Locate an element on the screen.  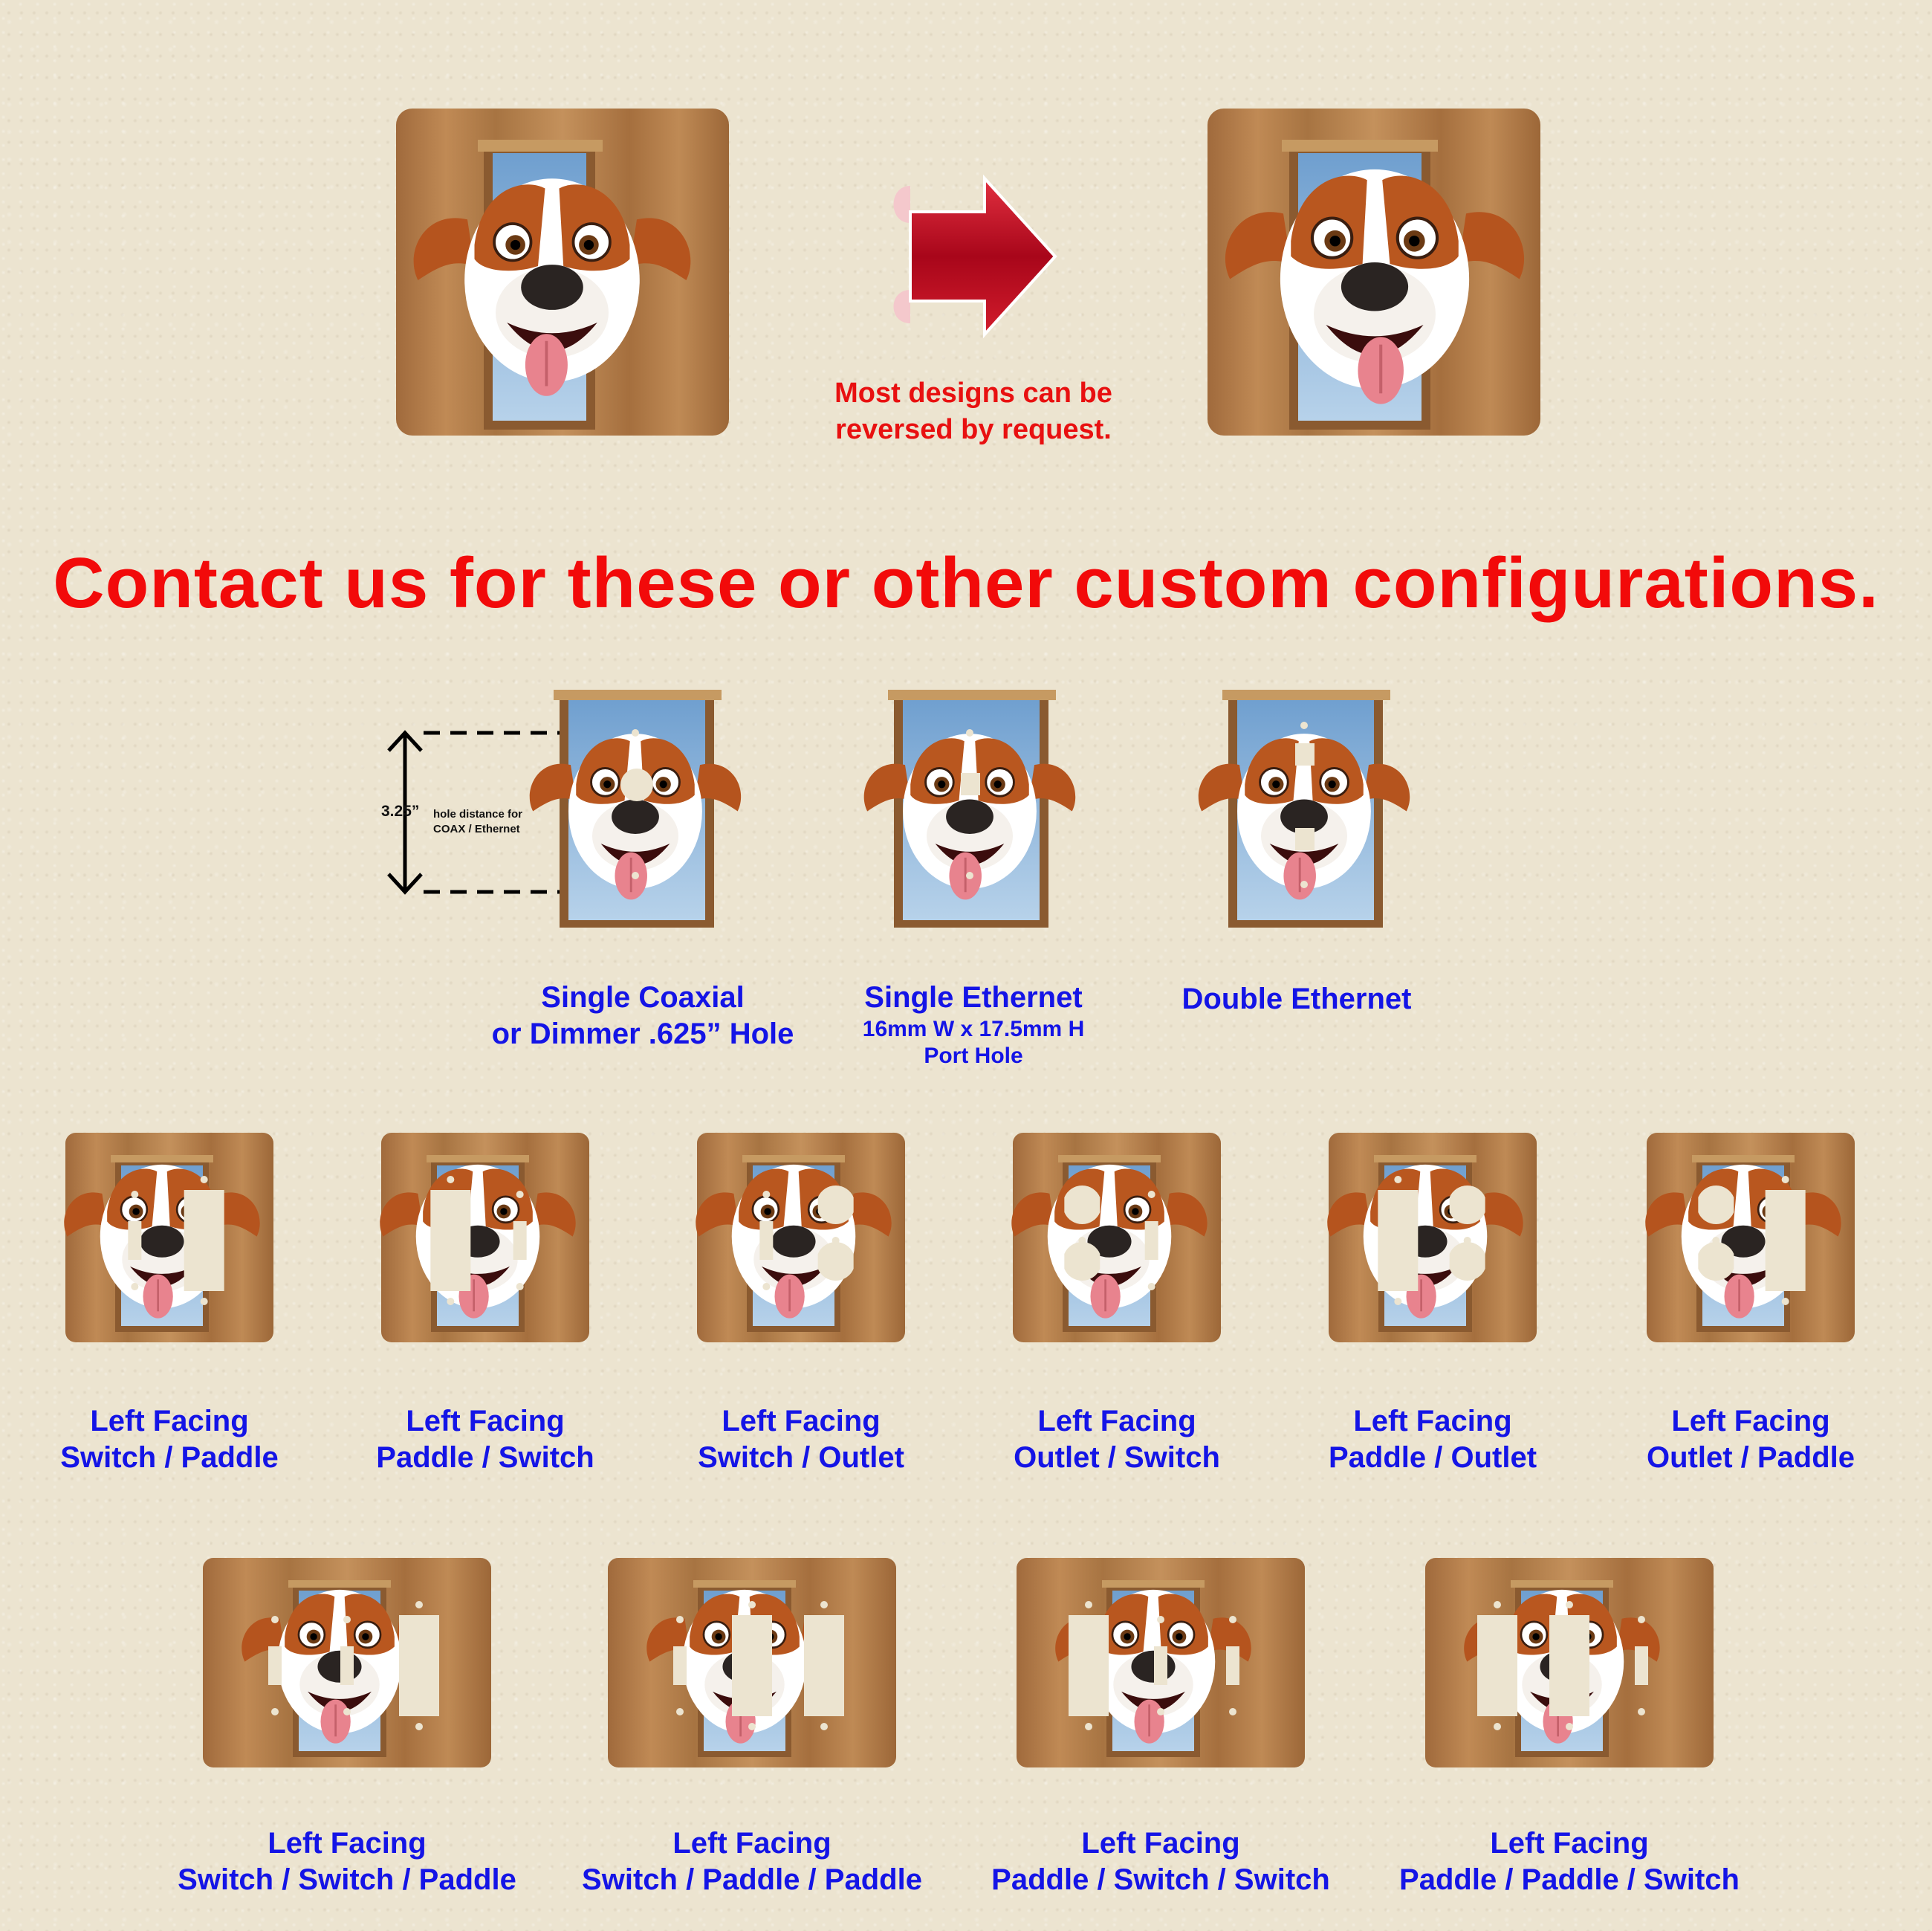
label-line2: Paddle / Paddle / Switch is located at coordinates (1569, 1879).